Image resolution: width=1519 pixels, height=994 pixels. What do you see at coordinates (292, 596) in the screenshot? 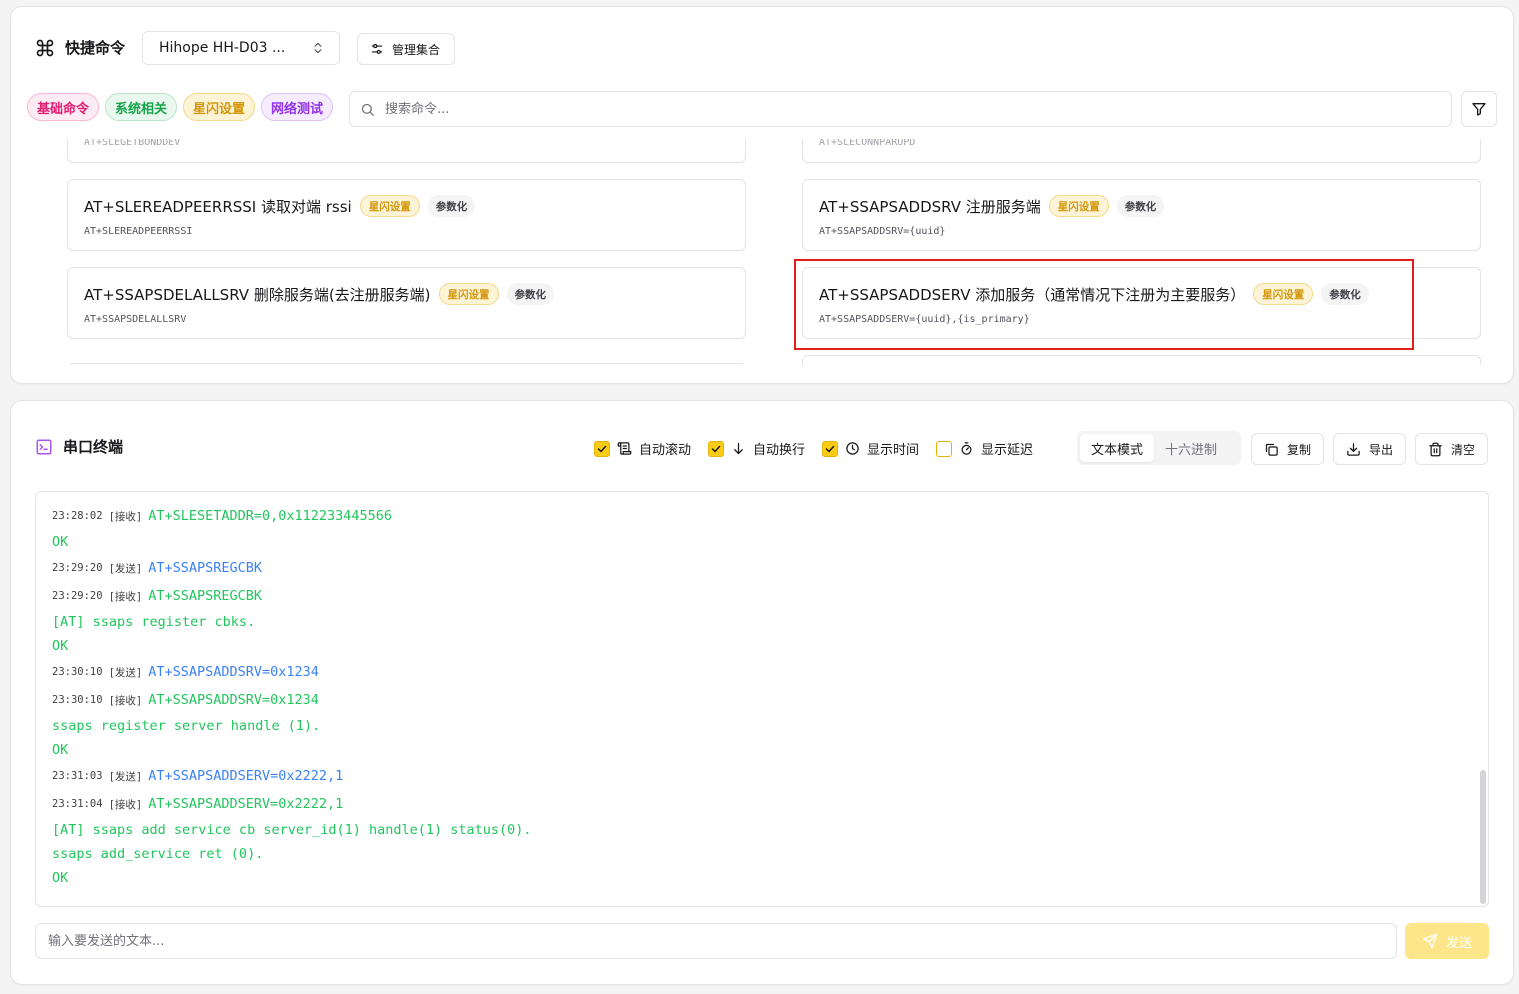
I see `log-line: 23:29:20 [接收] AT+SSAPSREGCBK` at bounding box center [292, 596].